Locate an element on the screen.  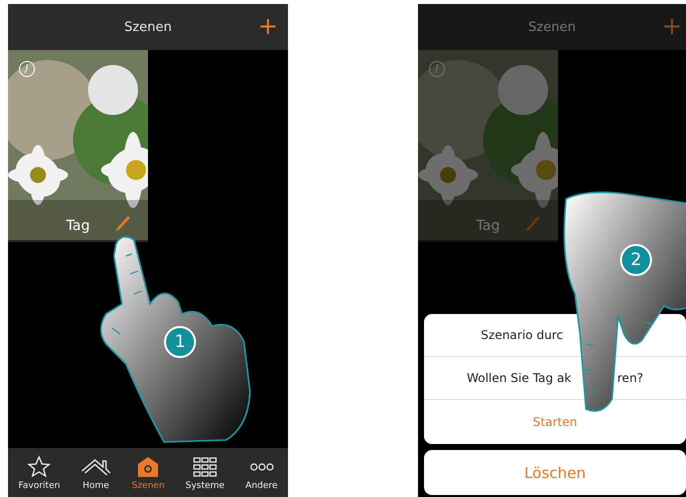
tab-item: Home is located at coordinates (95, 472).